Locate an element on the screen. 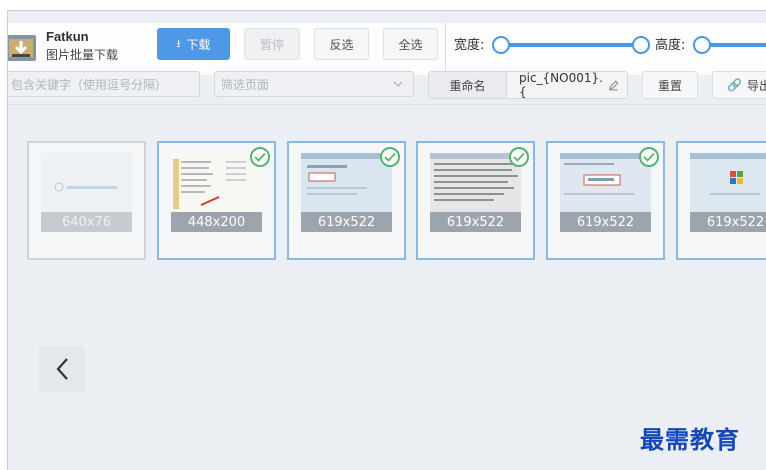 This screenshot has height=470, width=766. app-subtitle: 图片批量下载 is located at coordinates (82, 55).